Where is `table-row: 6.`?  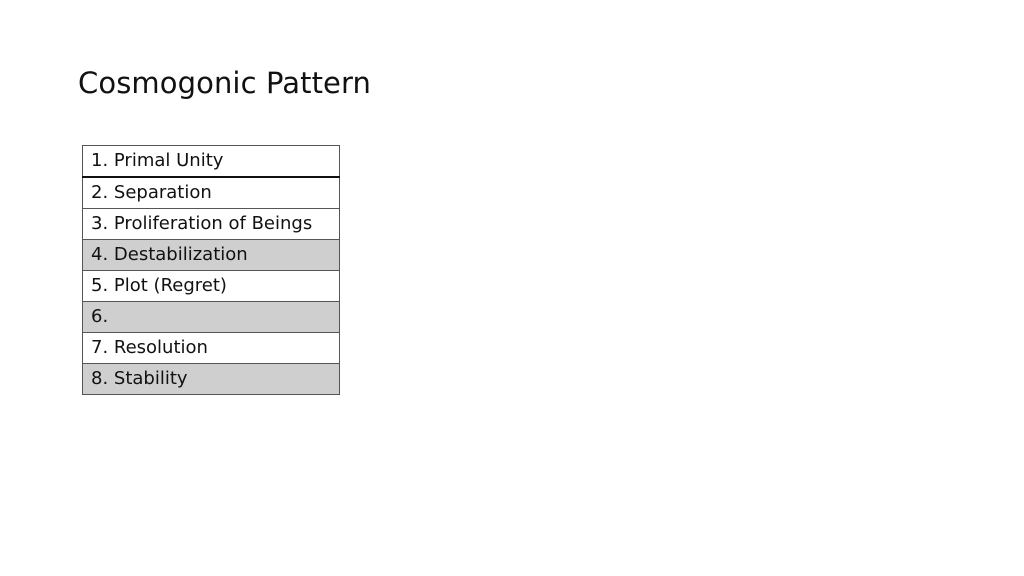
table-row: 6. is located at coordinates (211, 317).